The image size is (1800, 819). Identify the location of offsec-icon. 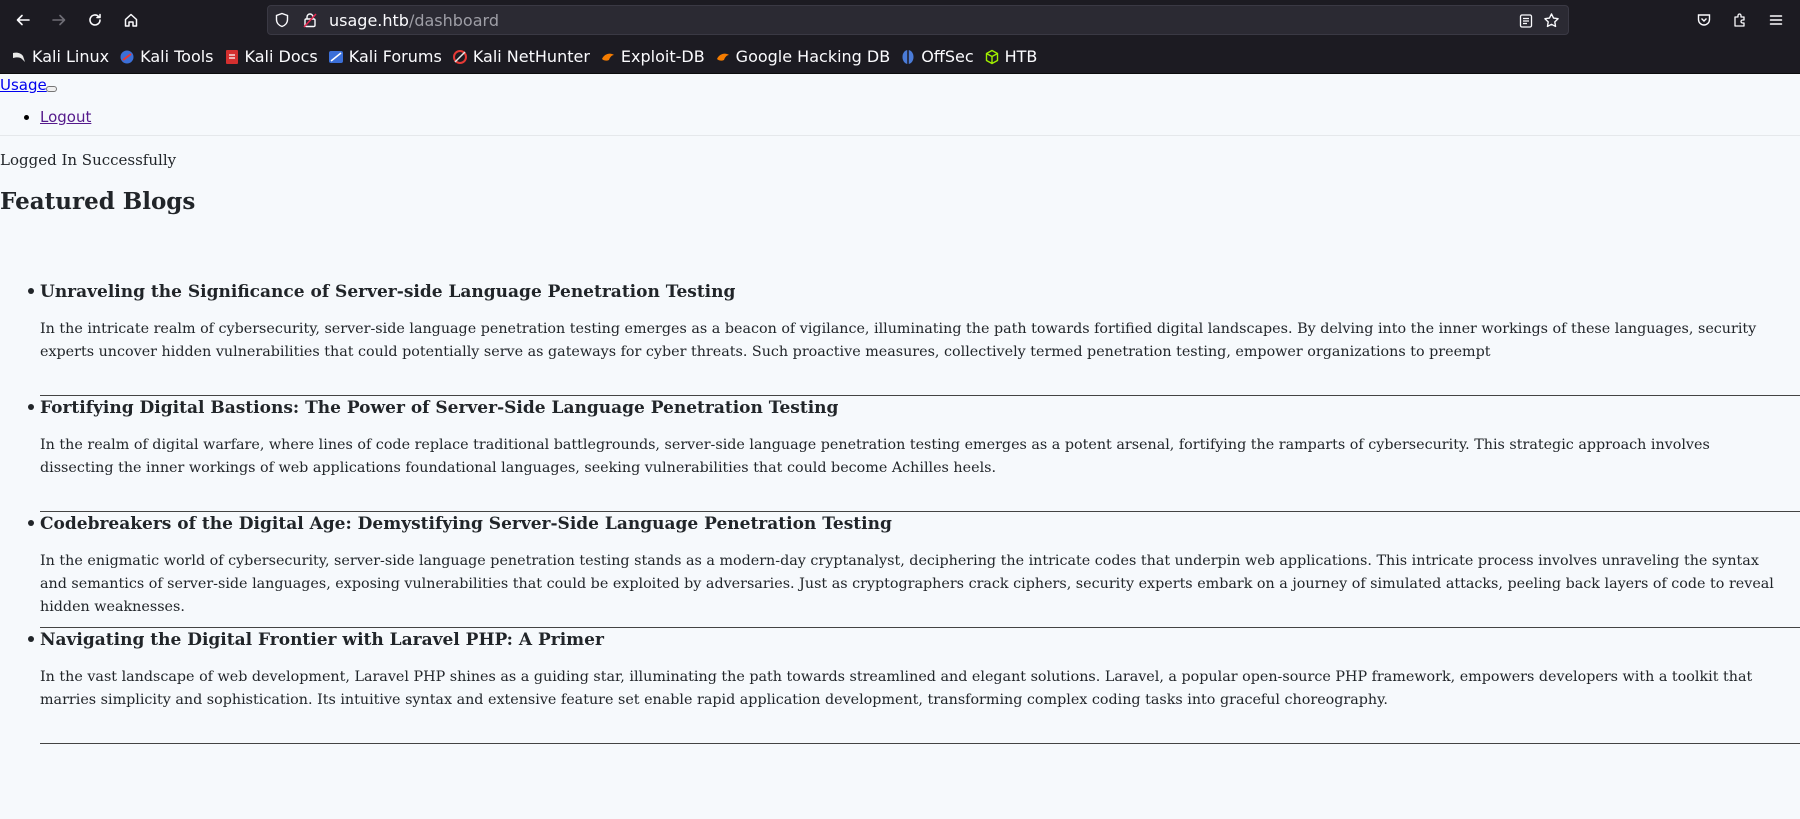
(908, 57).